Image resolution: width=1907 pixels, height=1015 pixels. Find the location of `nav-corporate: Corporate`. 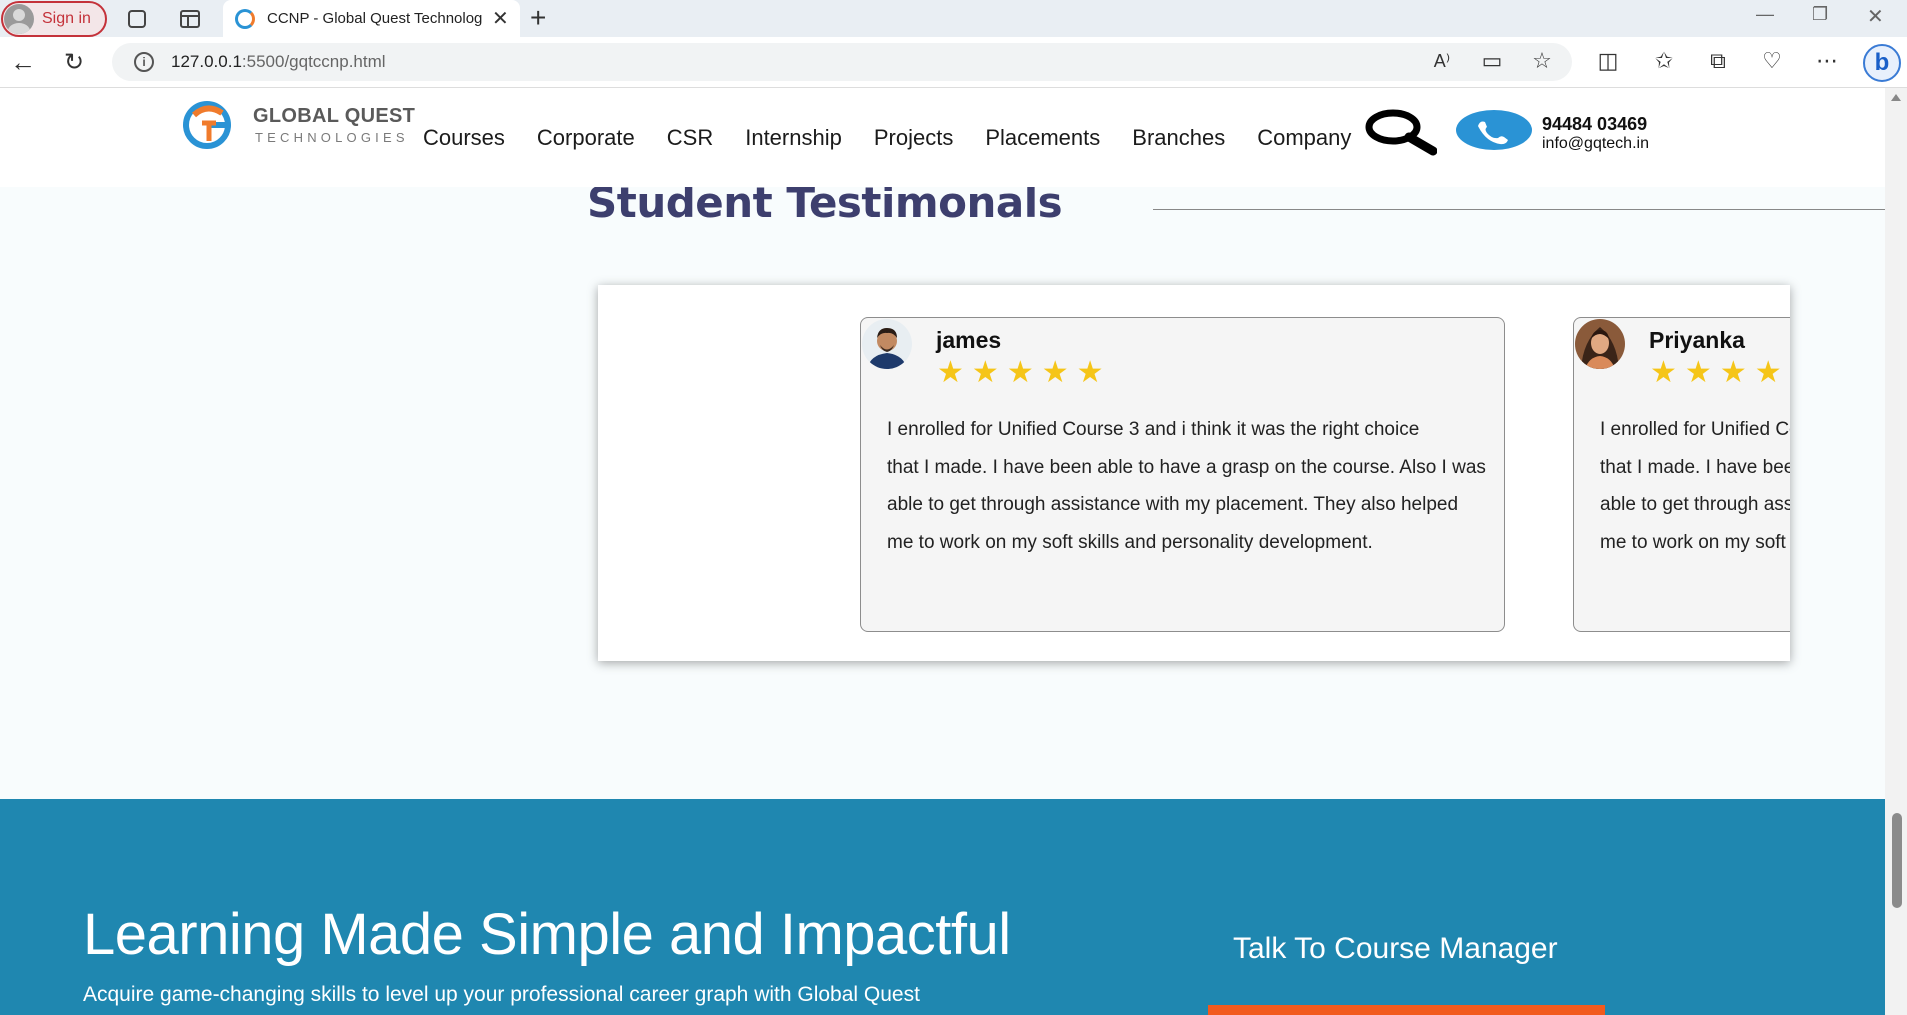

nav-corporate: Corporate is located at coordinates (586, 138).